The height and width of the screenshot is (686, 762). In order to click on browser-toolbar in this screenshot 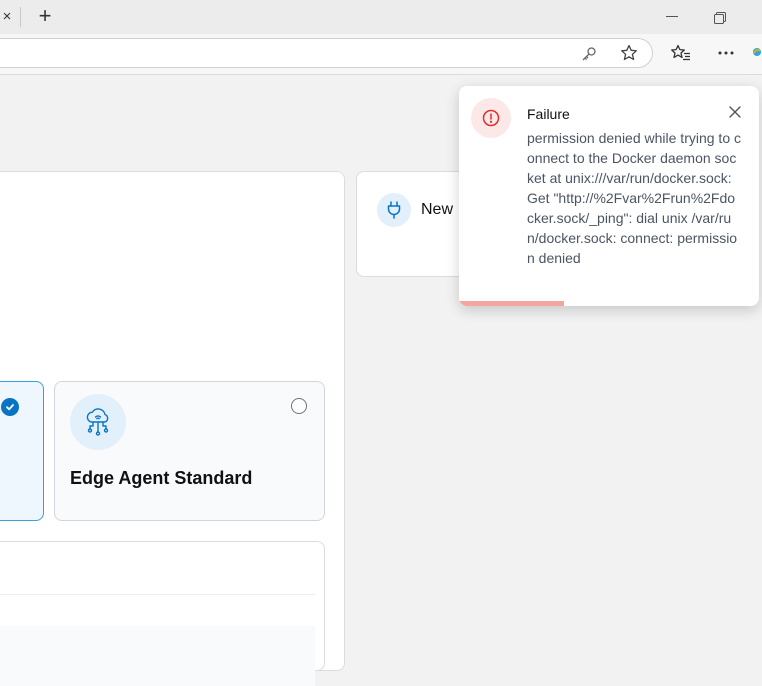, I will do `click(381, 54)`.